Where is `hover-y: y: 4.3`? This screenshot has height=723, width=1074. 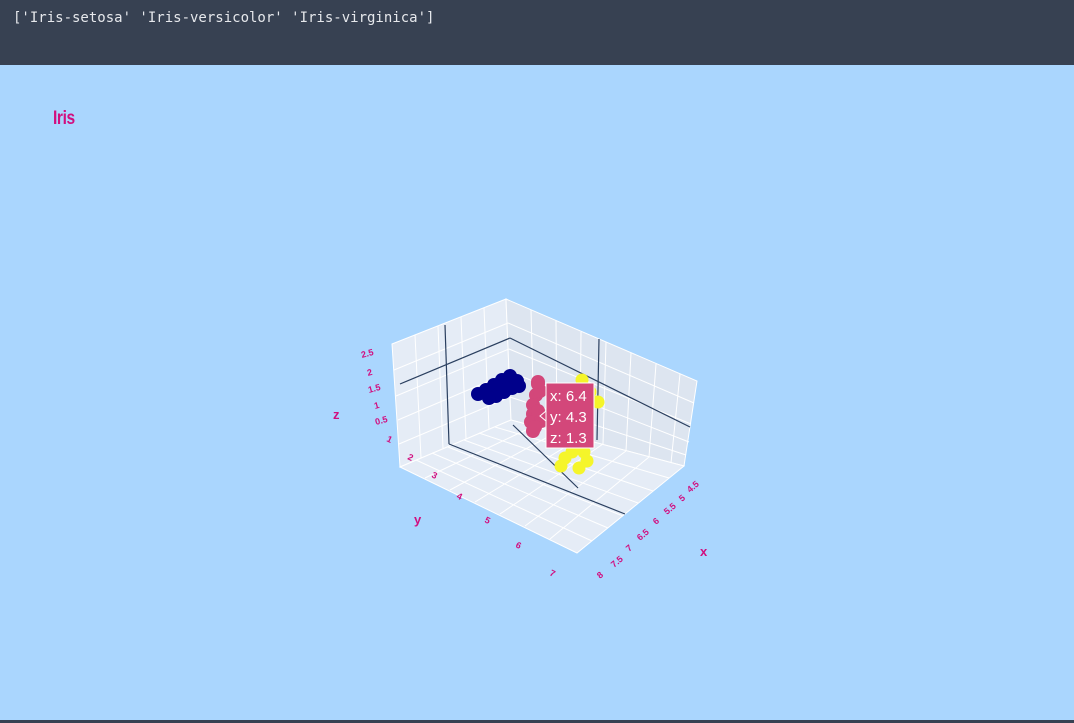
hover-y: y: 4.3 is located at coordinates (568, 417).